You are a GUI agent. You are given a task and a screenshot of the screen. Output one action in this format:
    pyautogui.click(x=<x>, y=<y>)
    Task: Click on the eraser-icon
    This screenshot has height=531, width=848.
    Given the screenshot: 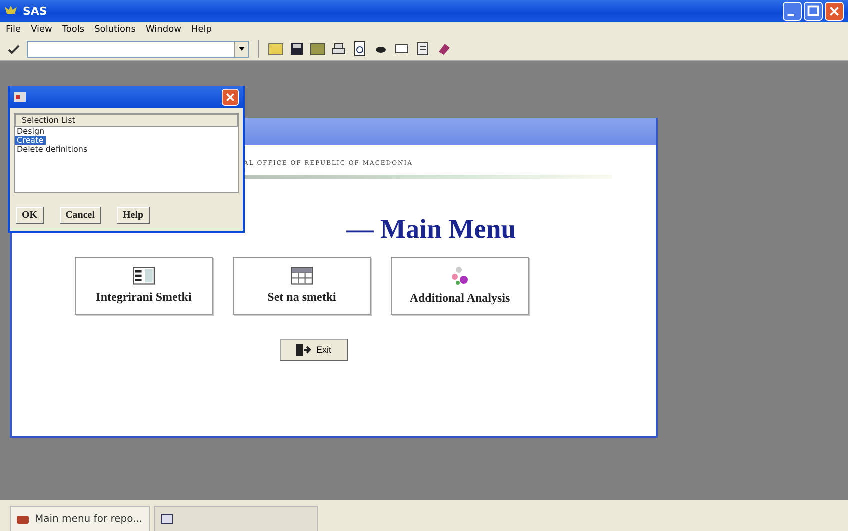 What is the action you would take?
    pyautogui.click(x=444, y=49)
    